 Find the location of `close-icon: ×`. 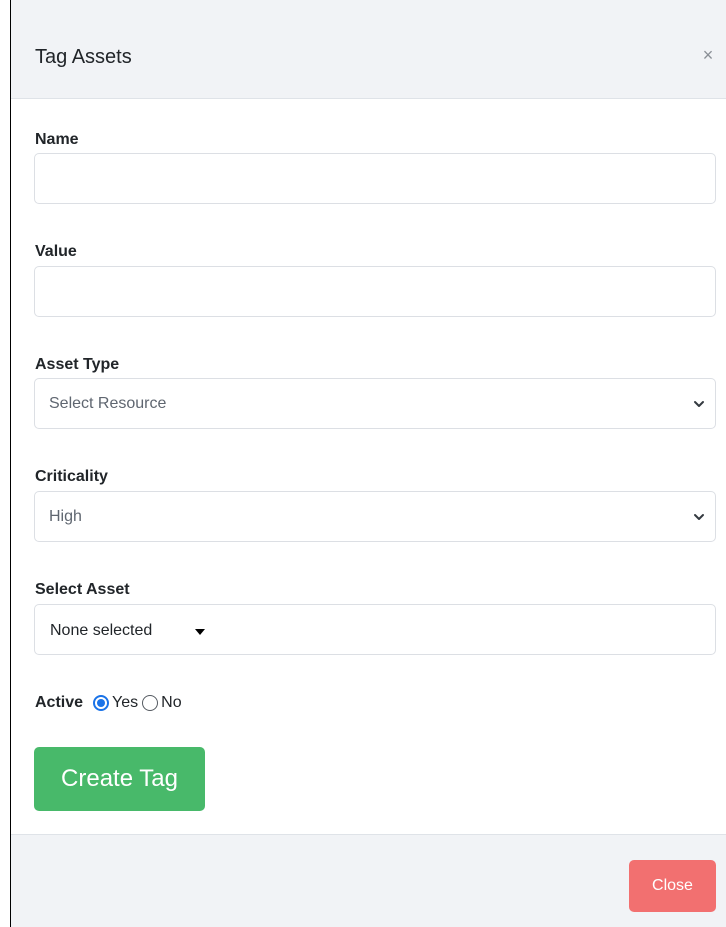

close-icon: × is located at coordinates (708, 55).